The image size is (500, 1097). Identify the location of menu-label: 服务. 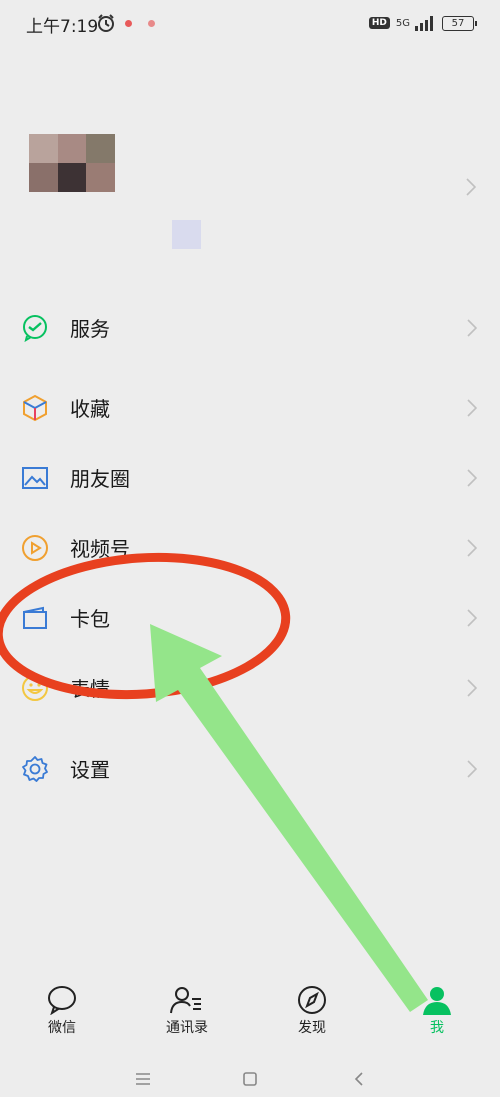
(90, 329).